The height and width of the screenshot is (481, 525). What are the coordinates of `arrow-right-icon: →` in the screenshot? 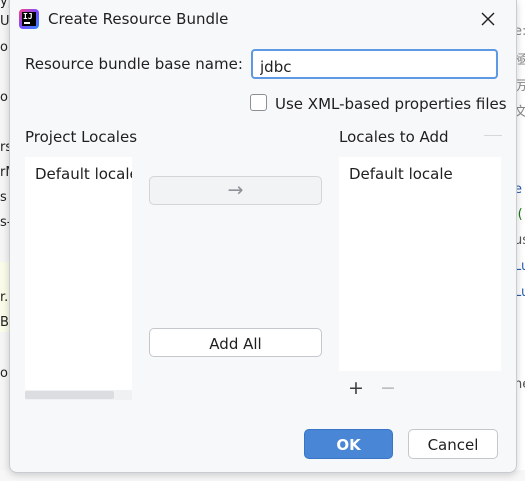 It's located at (235, 190).